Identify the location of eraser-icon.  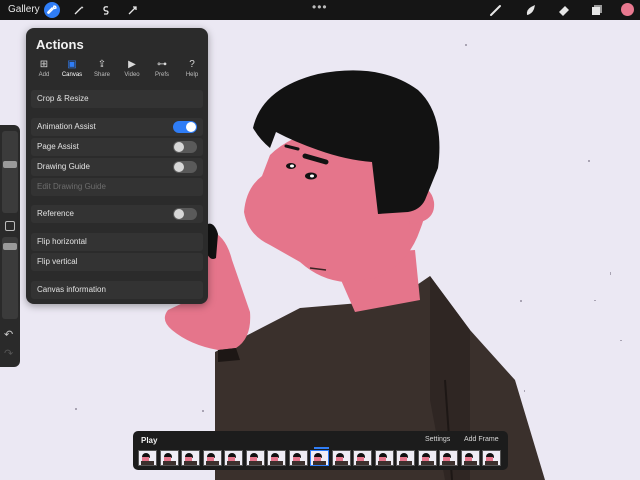
(564, 10).